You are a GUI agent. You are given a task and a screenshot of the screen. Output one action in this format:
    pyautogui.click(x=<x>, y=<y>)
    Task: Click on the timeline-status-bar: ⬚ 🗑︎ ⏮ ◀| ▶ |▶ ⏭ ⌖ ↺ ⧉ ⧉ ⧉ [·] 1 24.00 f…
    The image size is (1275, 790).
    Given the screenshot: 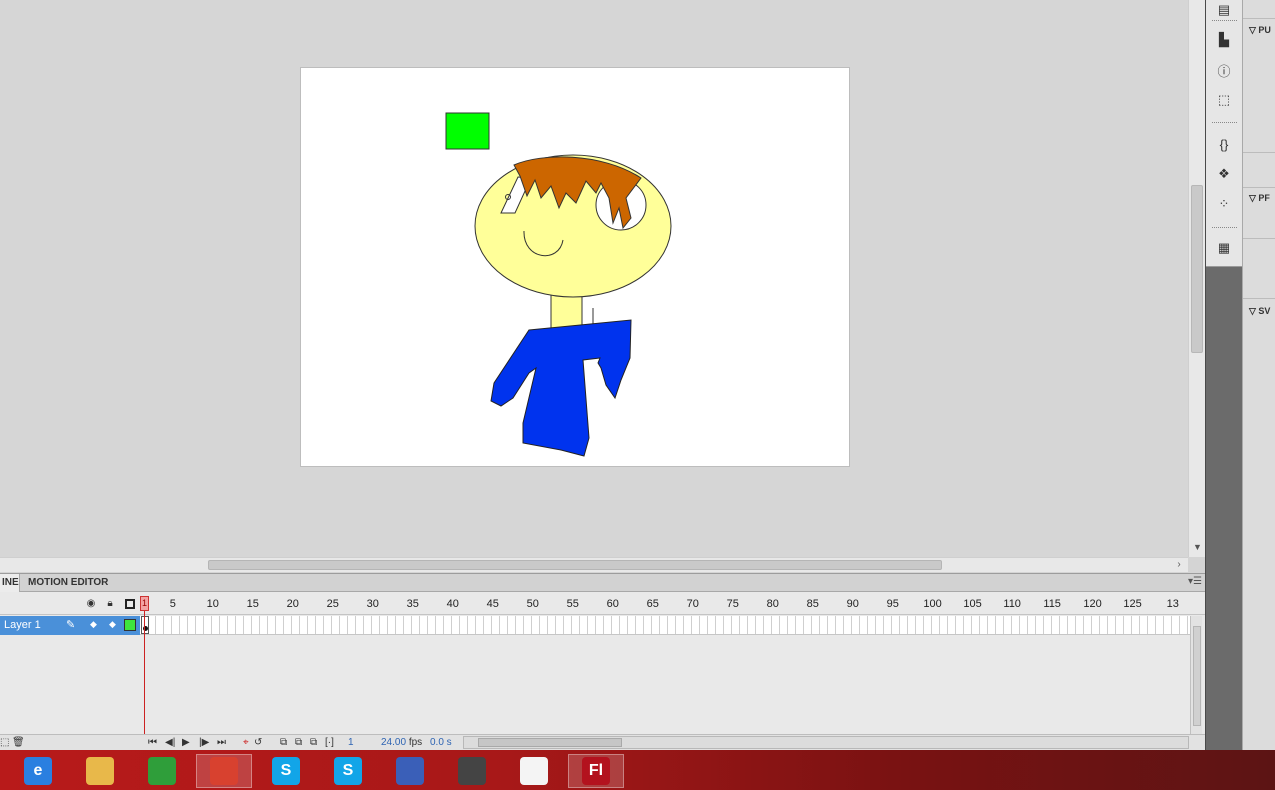 What is the action you would take?
    pyautogui.click(x=602, y=742)
    